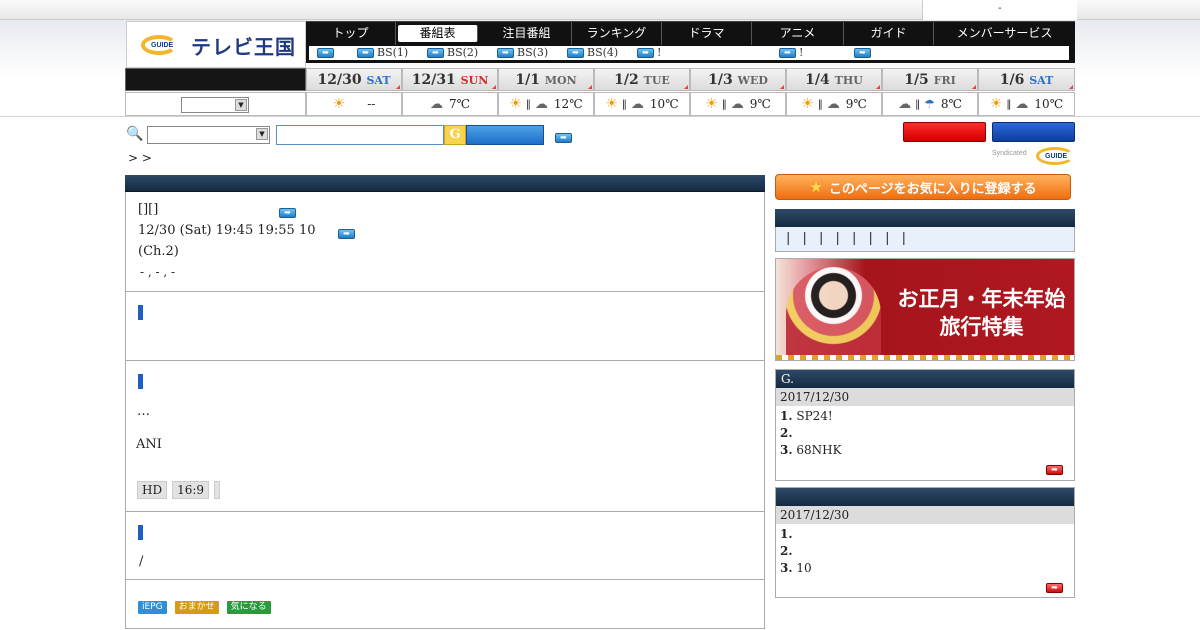 Image resolution: width=1200 pixels, height=630 pixels. What do you see at coordinates (354, 104) in the screenshot?
I see `weather-cell: ☀ --` at bounding box center [354, 104].